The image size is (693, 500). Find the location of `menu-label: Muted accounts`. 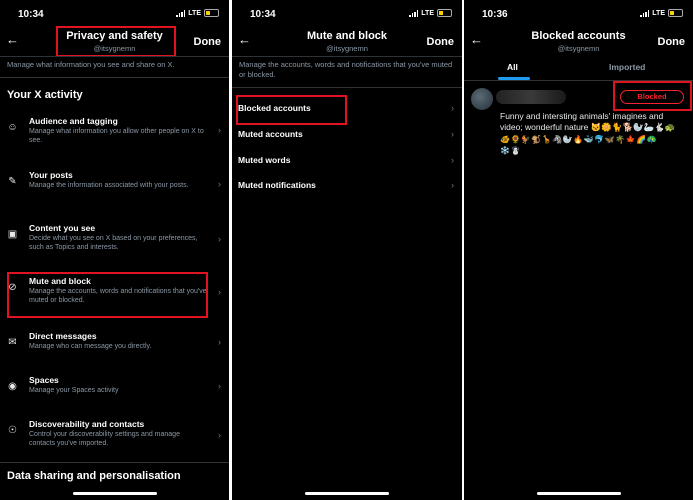

menu-label: Muted accounts is located at coordinates (270, 134).